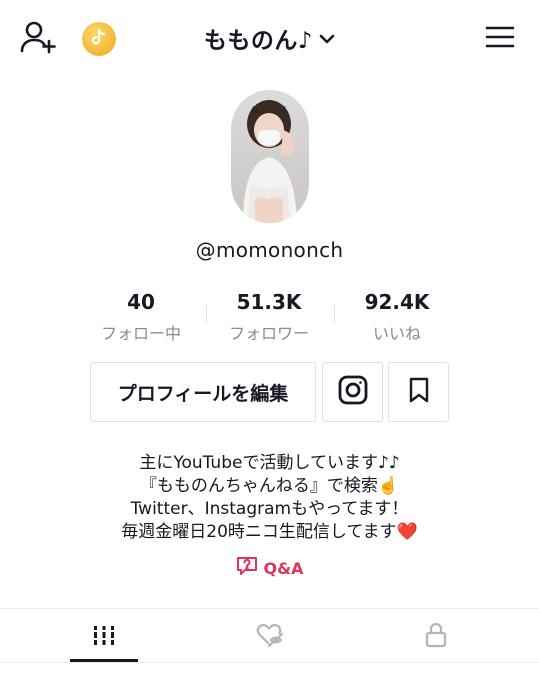 The height and width of the screenshot is (680, 539). I want to click on tabs-divider, so click(269, 608).